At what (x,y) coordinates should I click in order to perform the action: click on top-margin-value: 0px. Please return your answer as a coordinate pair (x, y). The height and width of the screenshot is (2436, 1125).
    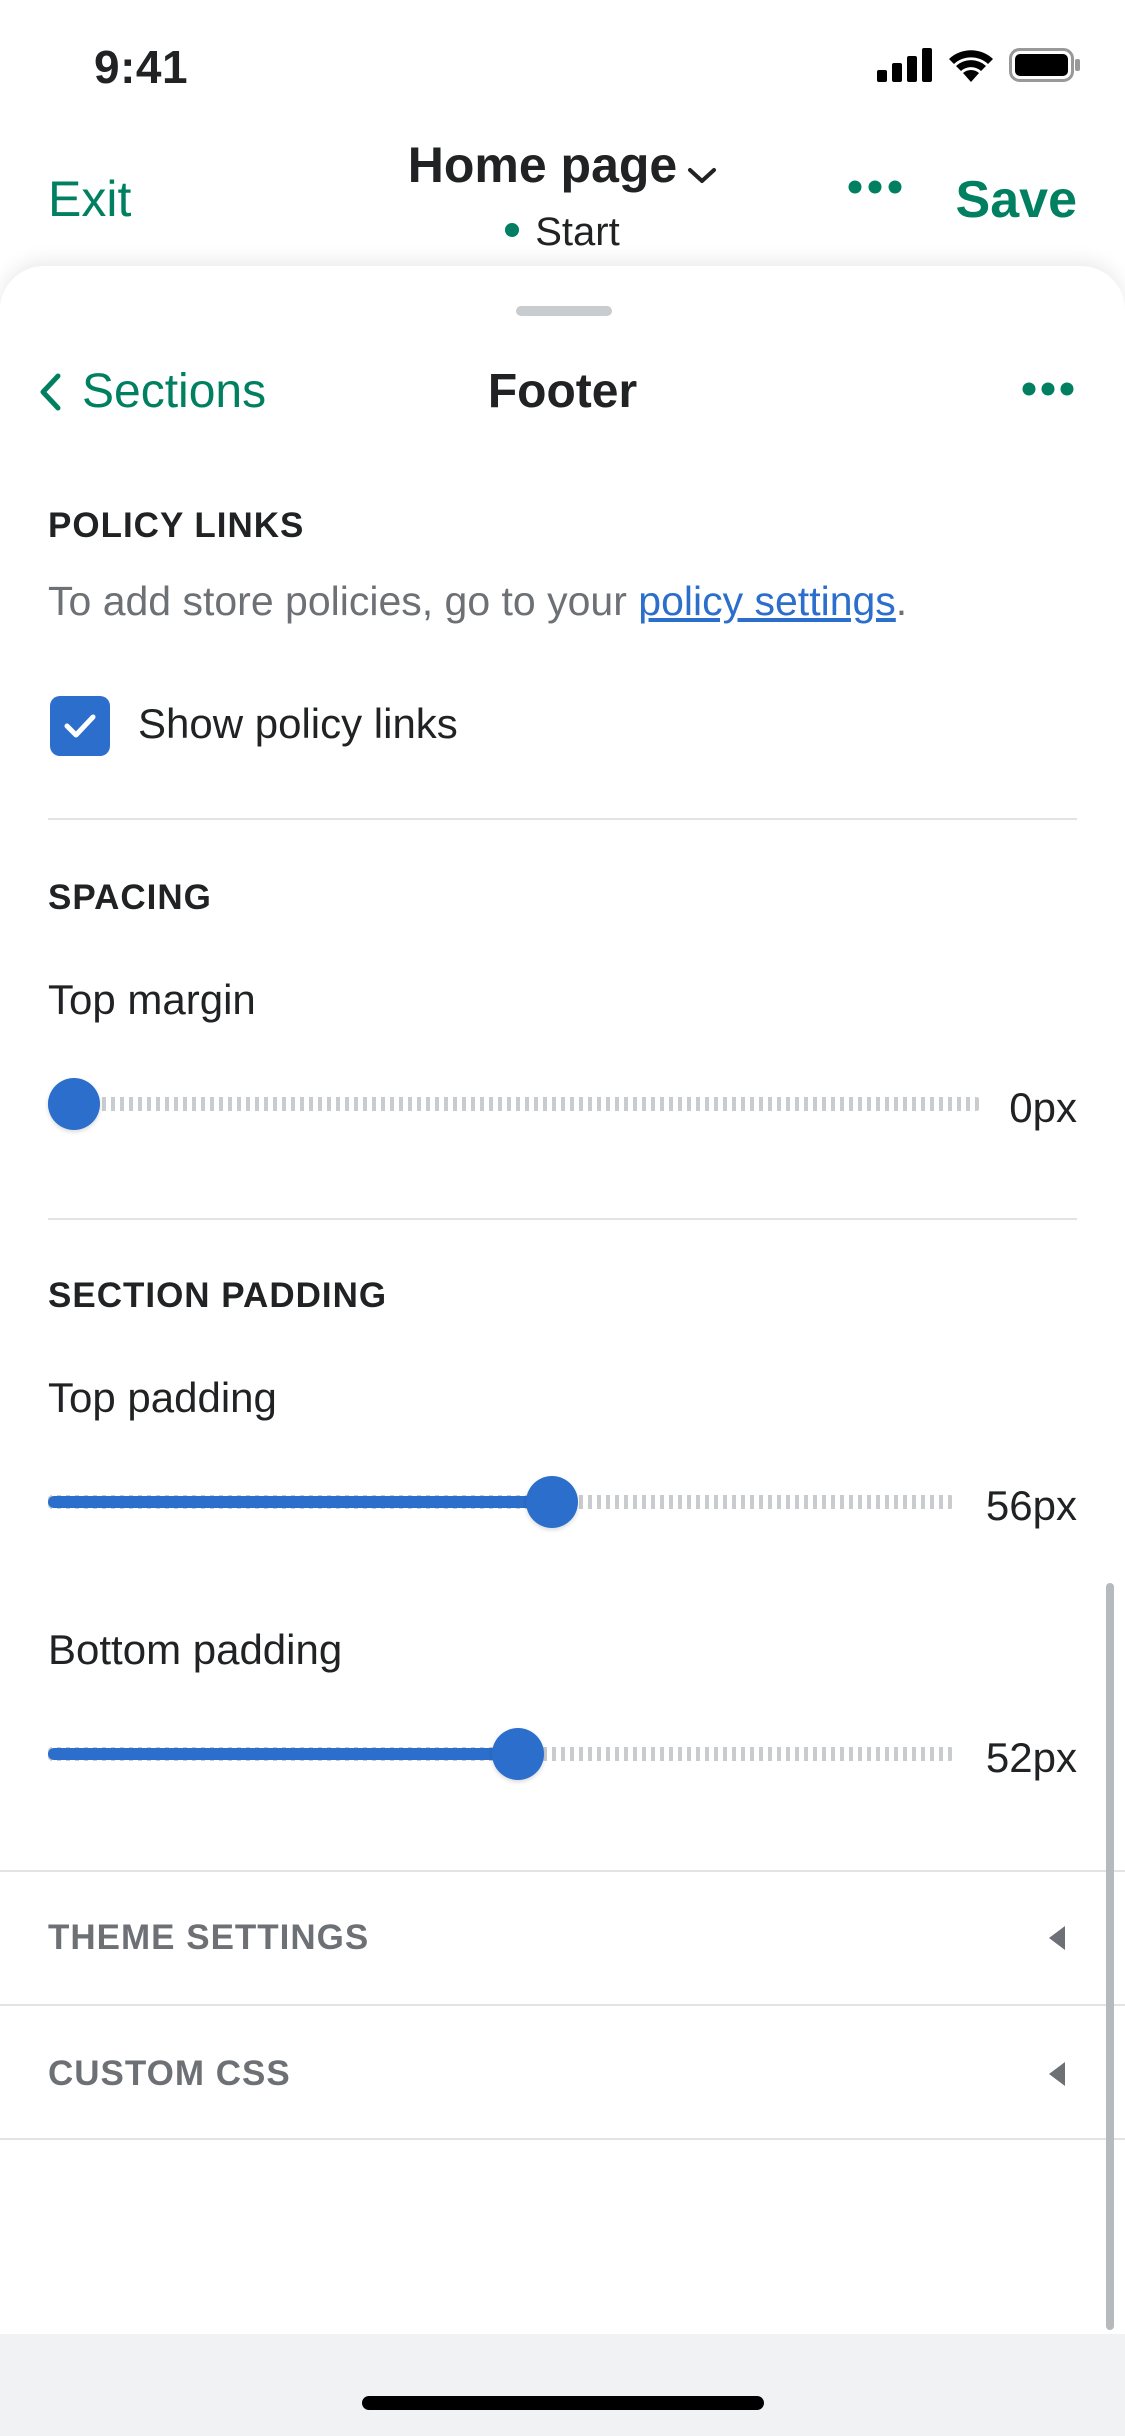
    Looking at the image, I should click on (1043, 1107).